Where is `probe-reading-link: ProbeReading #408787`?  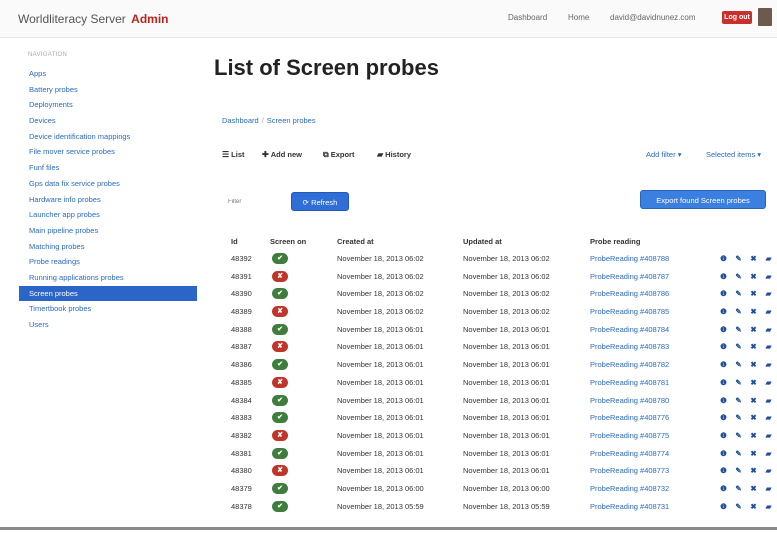
probe-reading-link: ProbeReading #408787 is located at coordinates (629, 277).